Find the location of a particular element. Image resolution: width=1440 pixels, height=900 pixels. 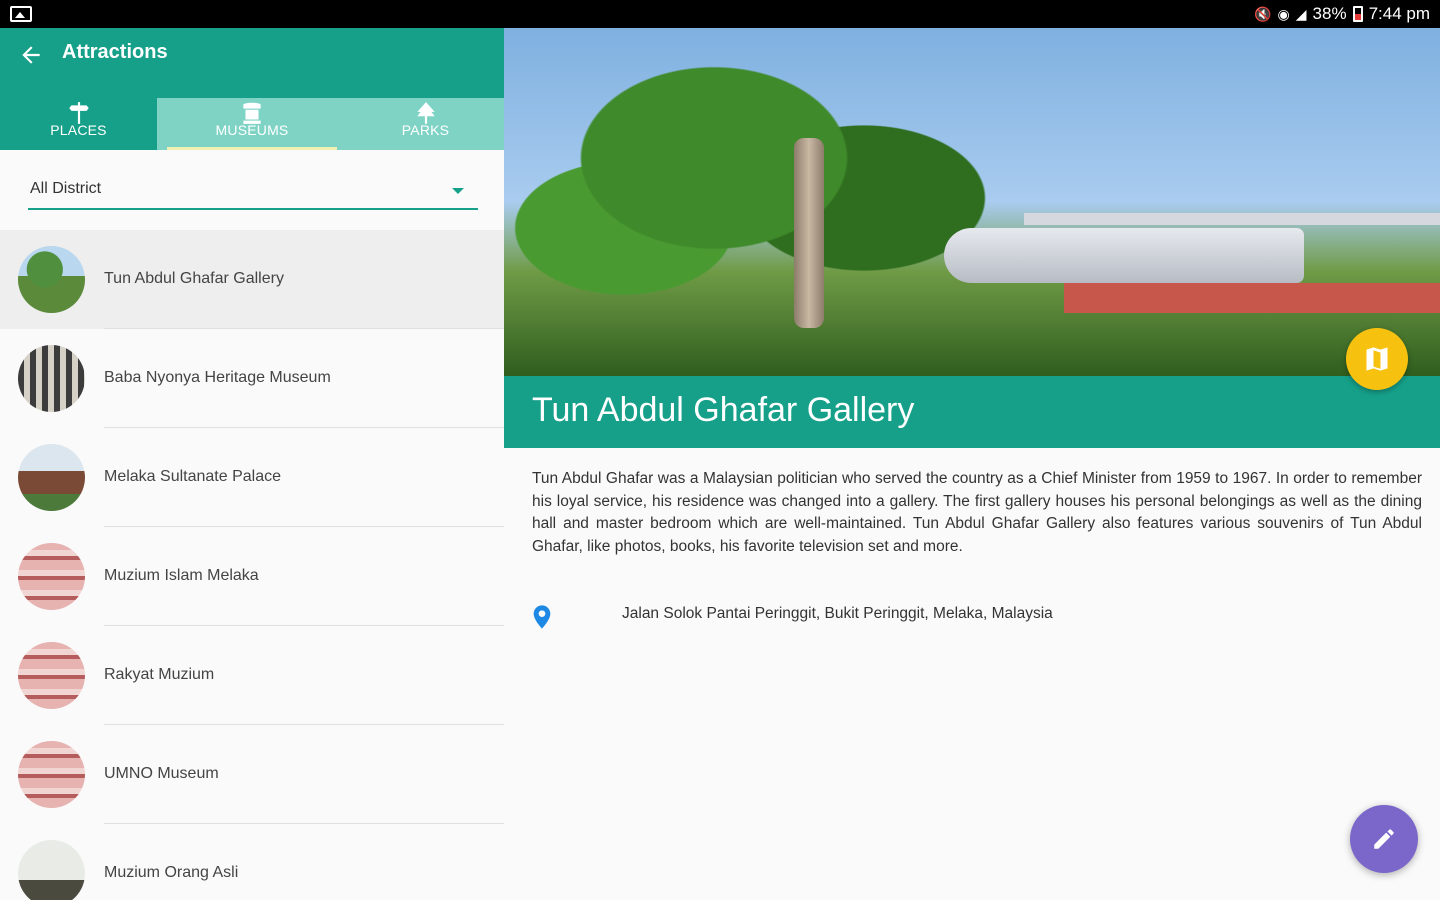

attraction-name: Rakyat Muzium is located at coordinates (159, 674).